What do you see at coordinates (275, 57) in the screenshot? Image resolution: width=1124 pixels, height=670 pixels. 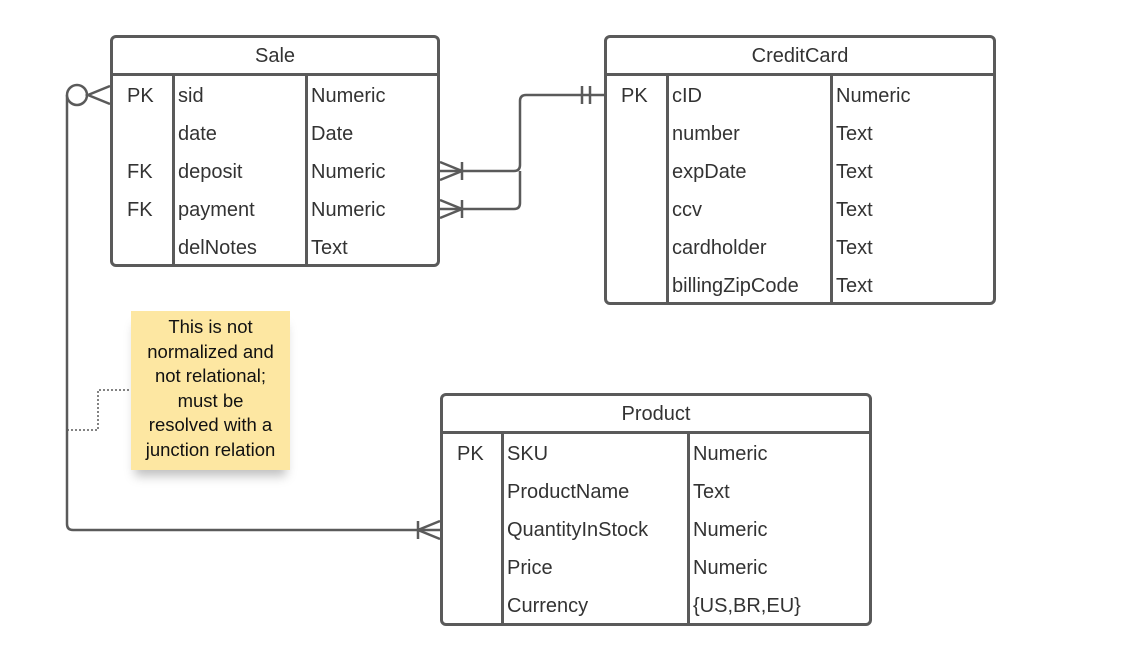 I see `entity-title: Sale` at bounding box center [275, 57].